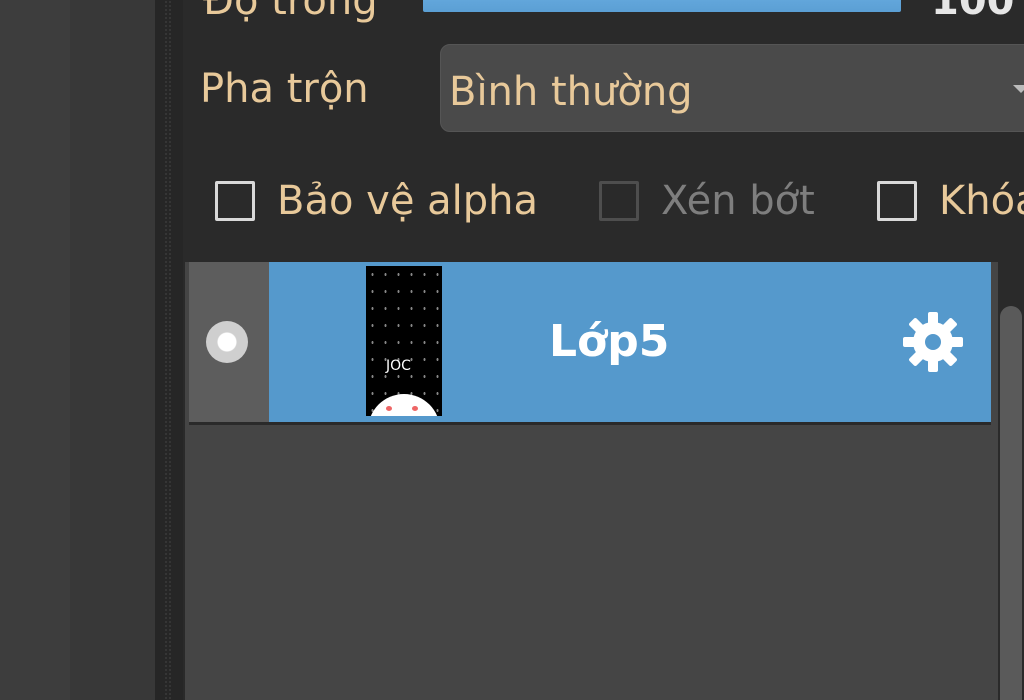  I want to click on blend-mode-value: Bình thường, so click(571, 92).